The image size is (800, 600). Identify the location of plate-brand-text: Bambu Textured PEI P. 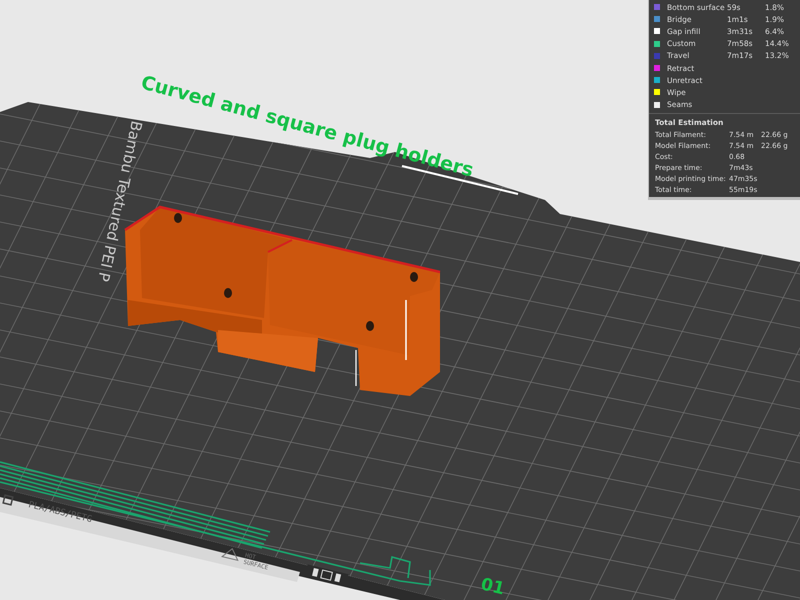
(120, 201).